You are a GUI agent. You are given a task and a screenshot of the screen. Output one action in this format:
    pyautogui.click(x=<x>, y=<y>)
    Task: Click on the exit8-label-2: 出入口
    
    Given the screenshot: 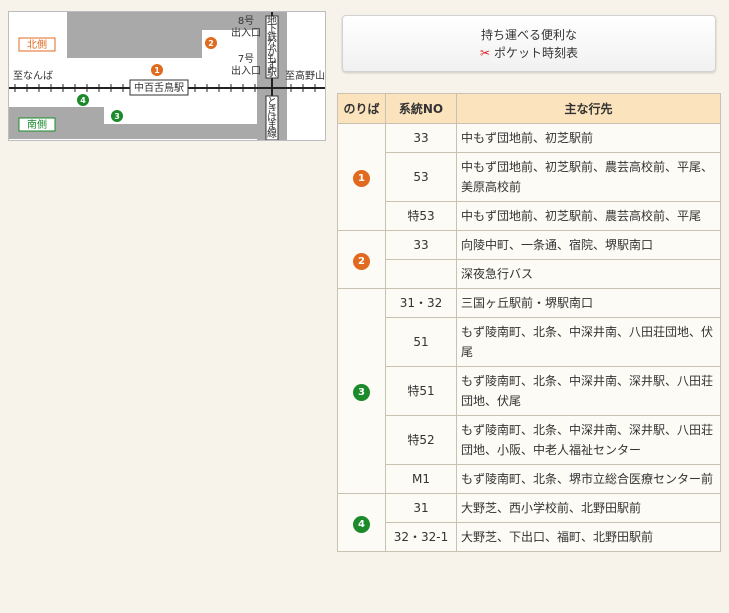 What is the action you would take?
    pyautogui.click(x=246, y=32)
    